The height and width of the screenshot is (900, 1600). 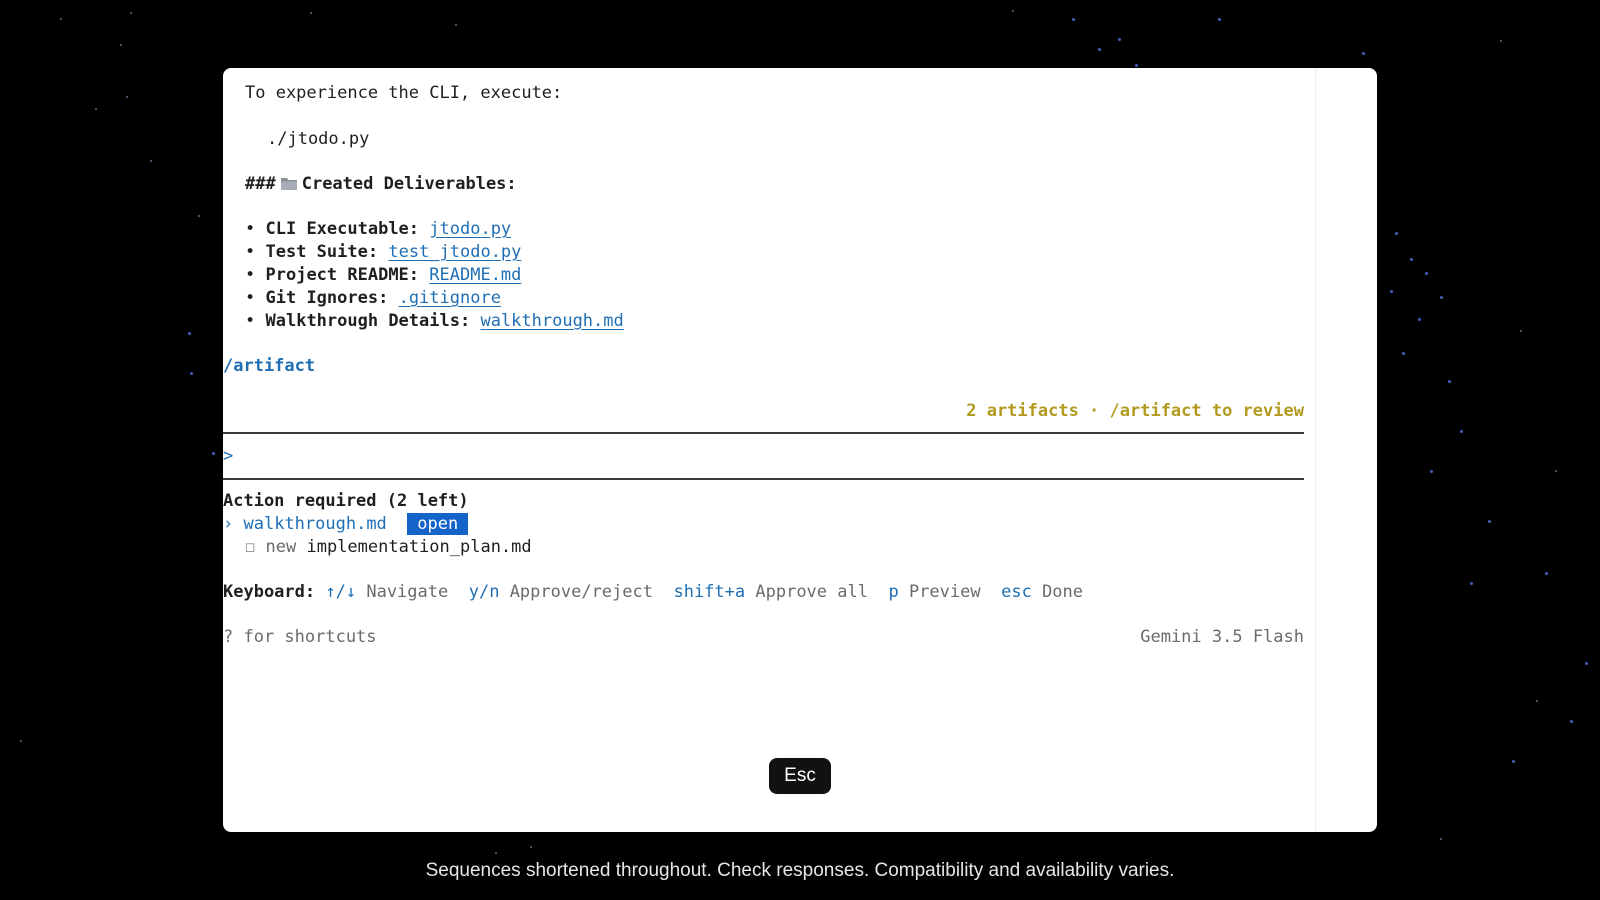 What do you see at coordinates (454, 252) in the screenshot?
I see `file-link-test-jtodo: test_jtodo.py` at bounding box center [454, 252].